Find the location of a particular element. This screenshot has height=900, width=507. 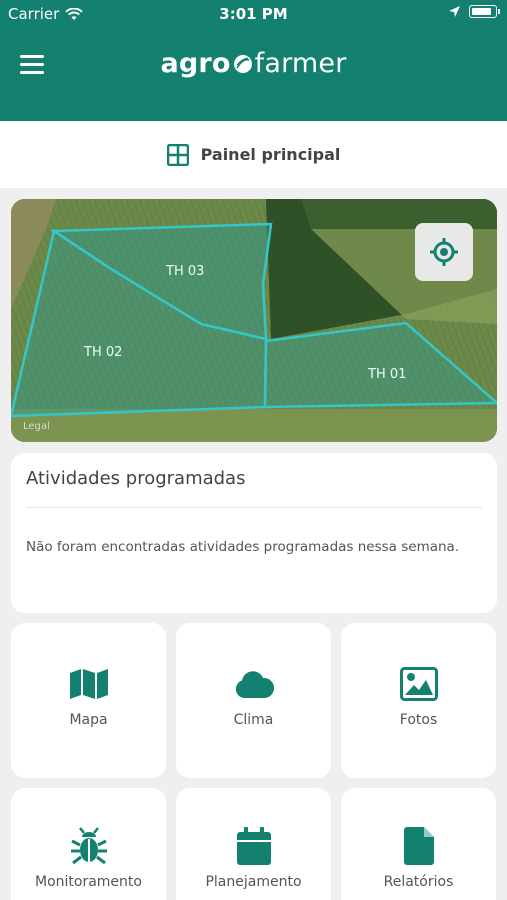

location-arrow-icon is located at coordinates (454, 11).